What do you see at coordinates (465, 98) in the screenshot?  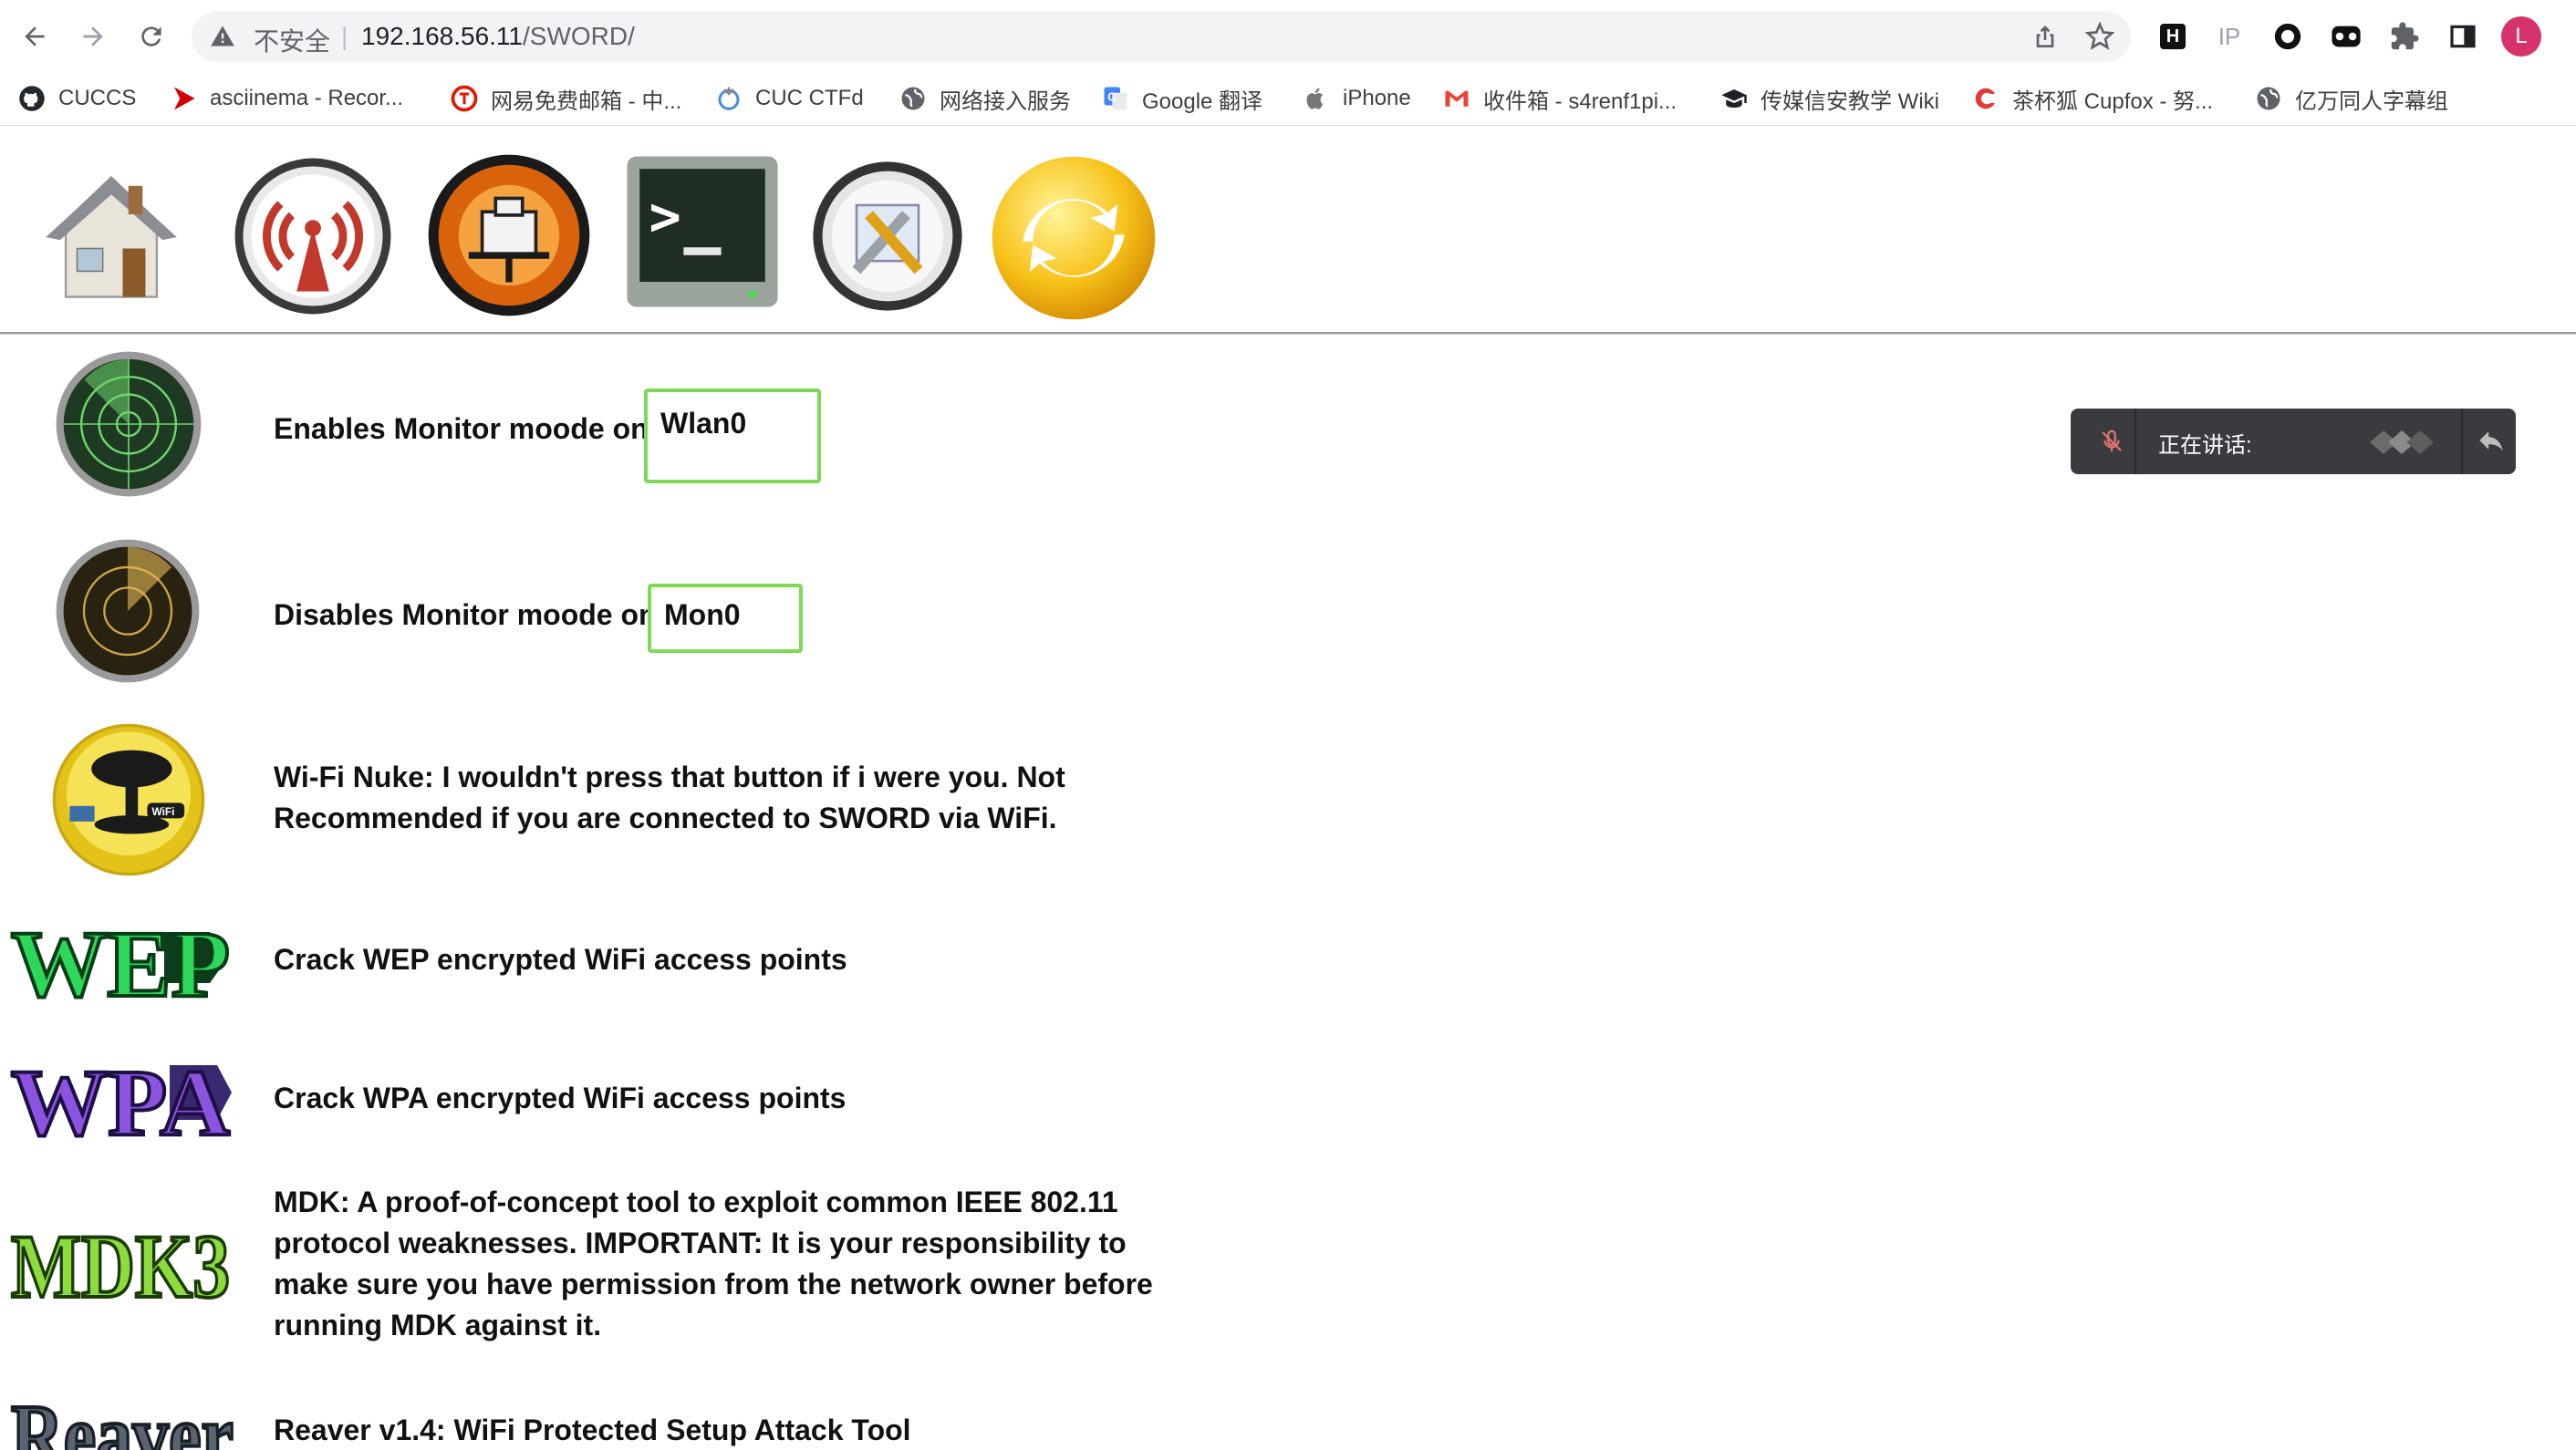 I see `netease-icon` at bounding box center [465, 98].